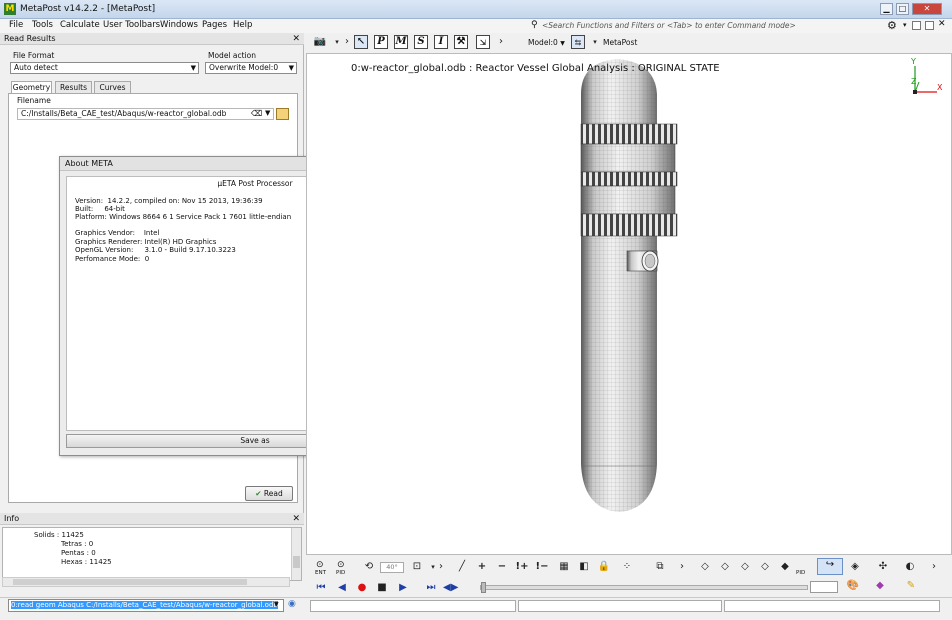 Image resolution: width=952 pixels, height=620 pixels. I want to click on frame-select, so click(824, 587).